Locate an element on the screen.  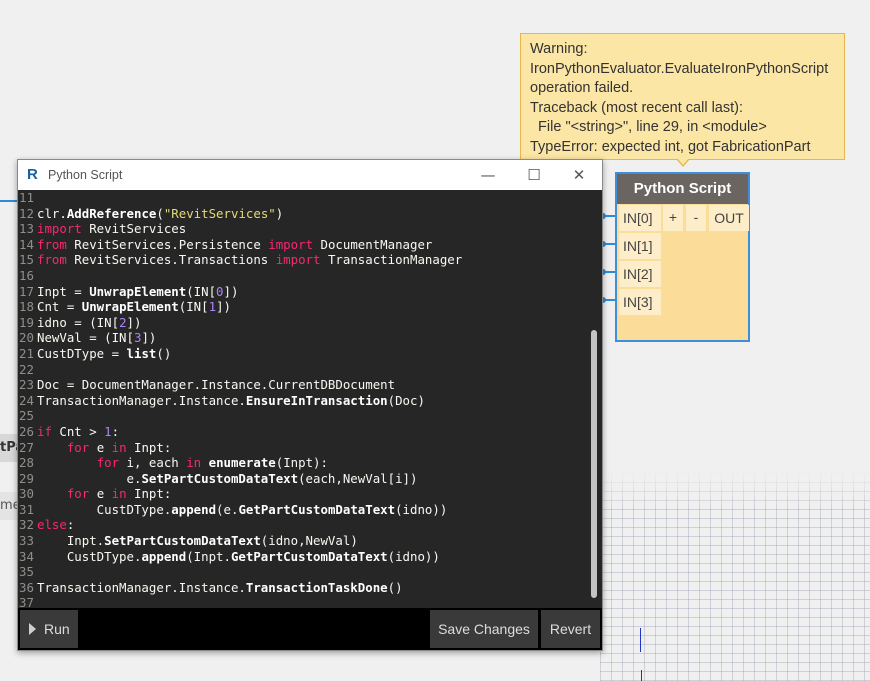
partial-node-input: me is located at coordinates (9, 506).